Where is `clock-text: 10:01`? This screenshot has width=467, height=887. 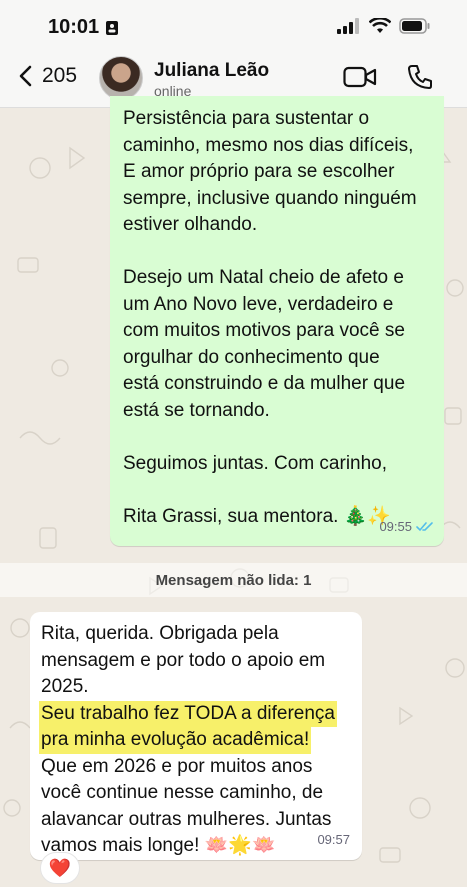
clock-text: 10:01 is located at coordinates (74, 27).